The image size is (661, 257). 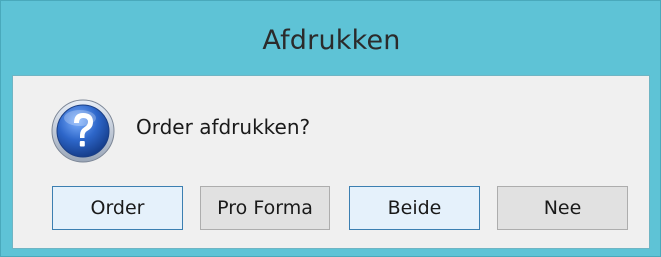 What do you see at coordinates (223, 127) in the screenshot?
I see `dialog-message: Order afdrukken?` at bounding box center [223, 127].